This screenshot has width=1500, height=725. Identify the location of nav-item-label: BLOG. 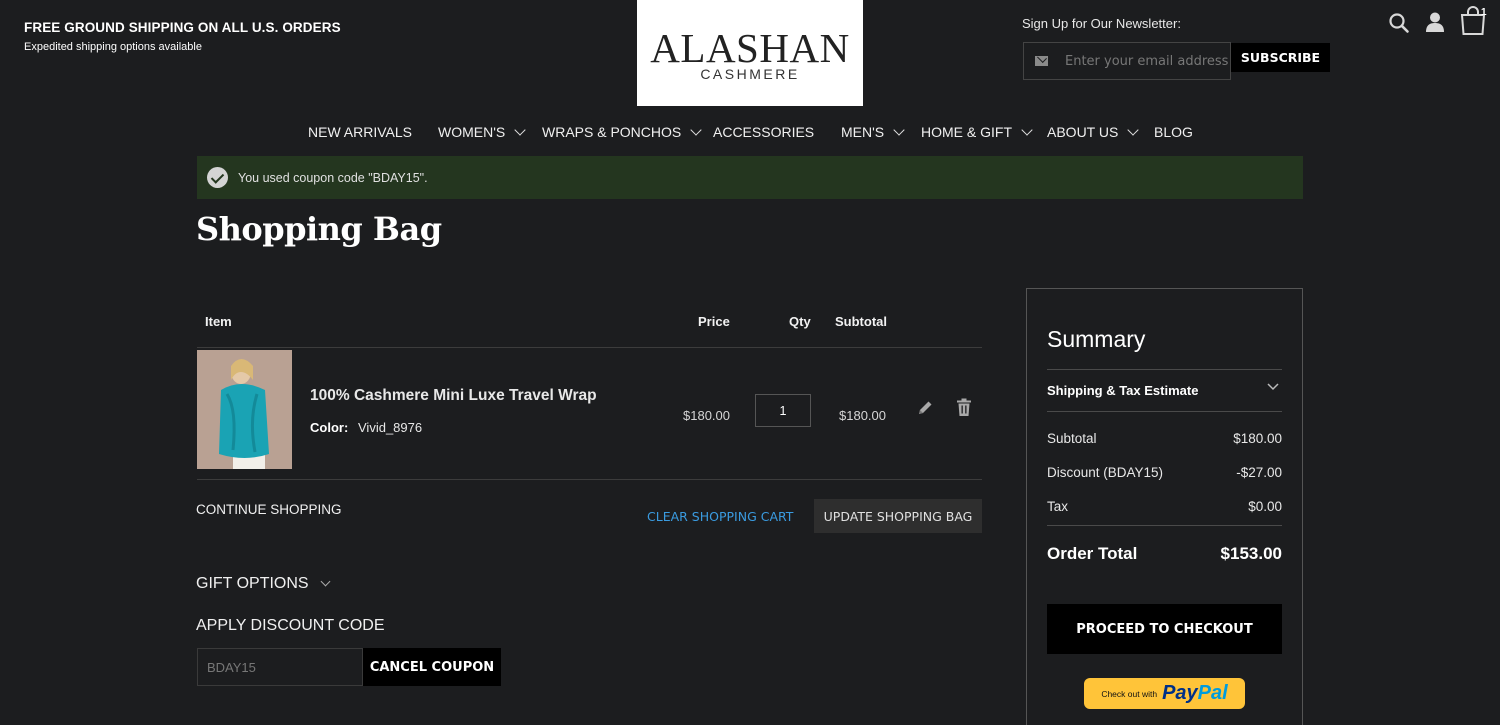
(1173, 132).